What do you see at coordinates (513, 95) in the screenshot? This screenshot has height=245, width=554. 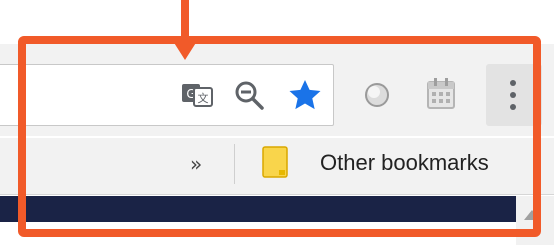 I see `kebab-menu-icon` at bounding box center [513, 95].